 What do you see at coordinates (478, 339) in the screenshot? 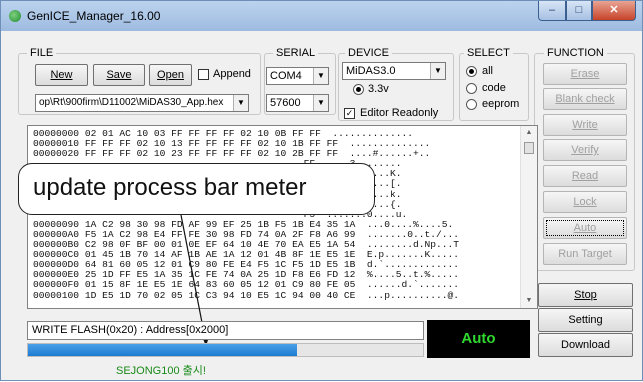
I see `auto-mode-indicator: Auto` at bounding box center [478, 339].